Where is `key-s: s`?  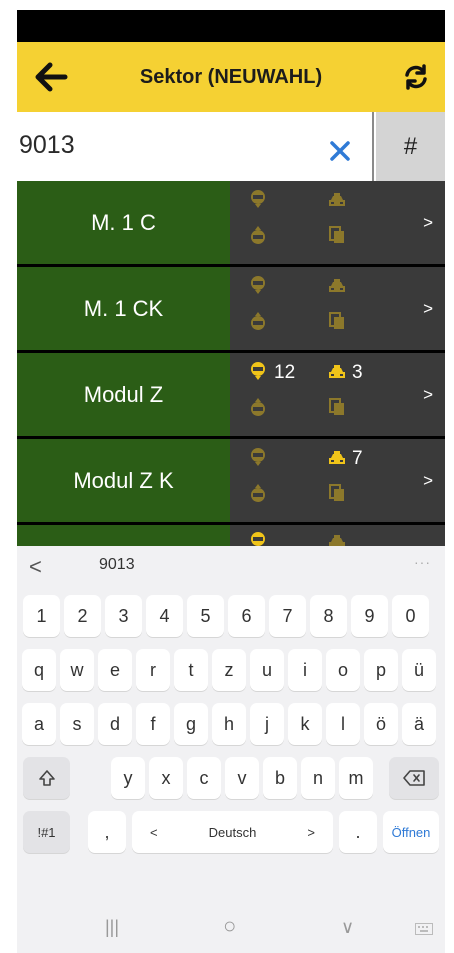 key-s: s is located at coordinates (77, 724).